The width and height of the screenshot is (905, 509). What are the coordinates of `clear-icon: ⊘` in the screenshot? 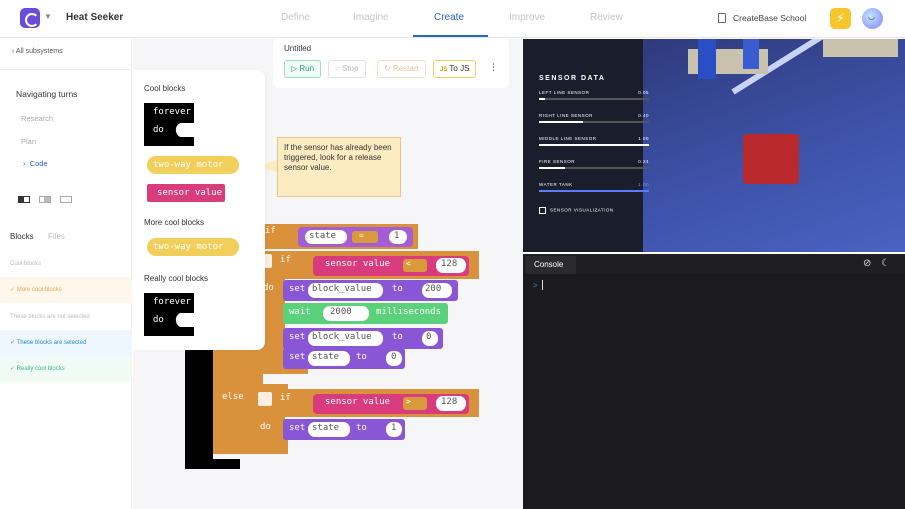 It's located at (867, 263).